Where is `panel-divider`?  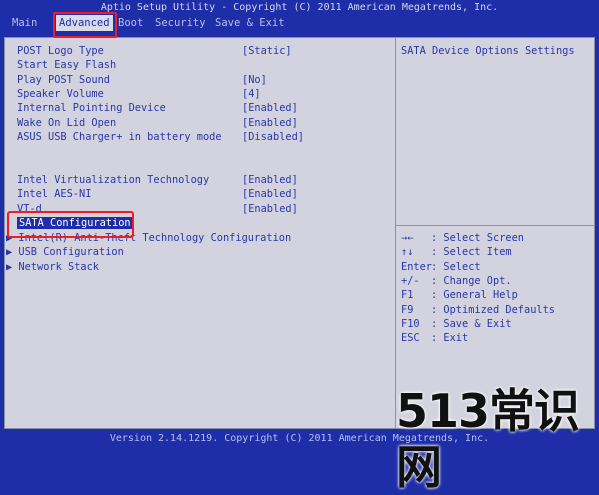 panel-divider is located at coordinates (395, 233).